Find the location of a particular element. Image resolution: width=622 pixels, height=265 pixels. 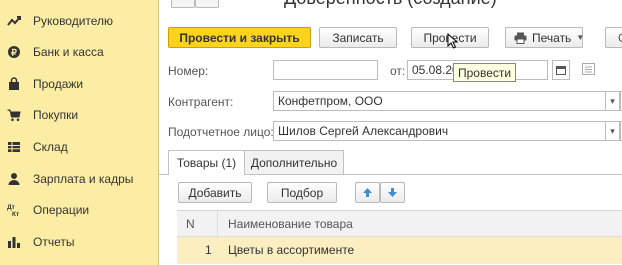

move-up-button is located at coordinates (367, 192).